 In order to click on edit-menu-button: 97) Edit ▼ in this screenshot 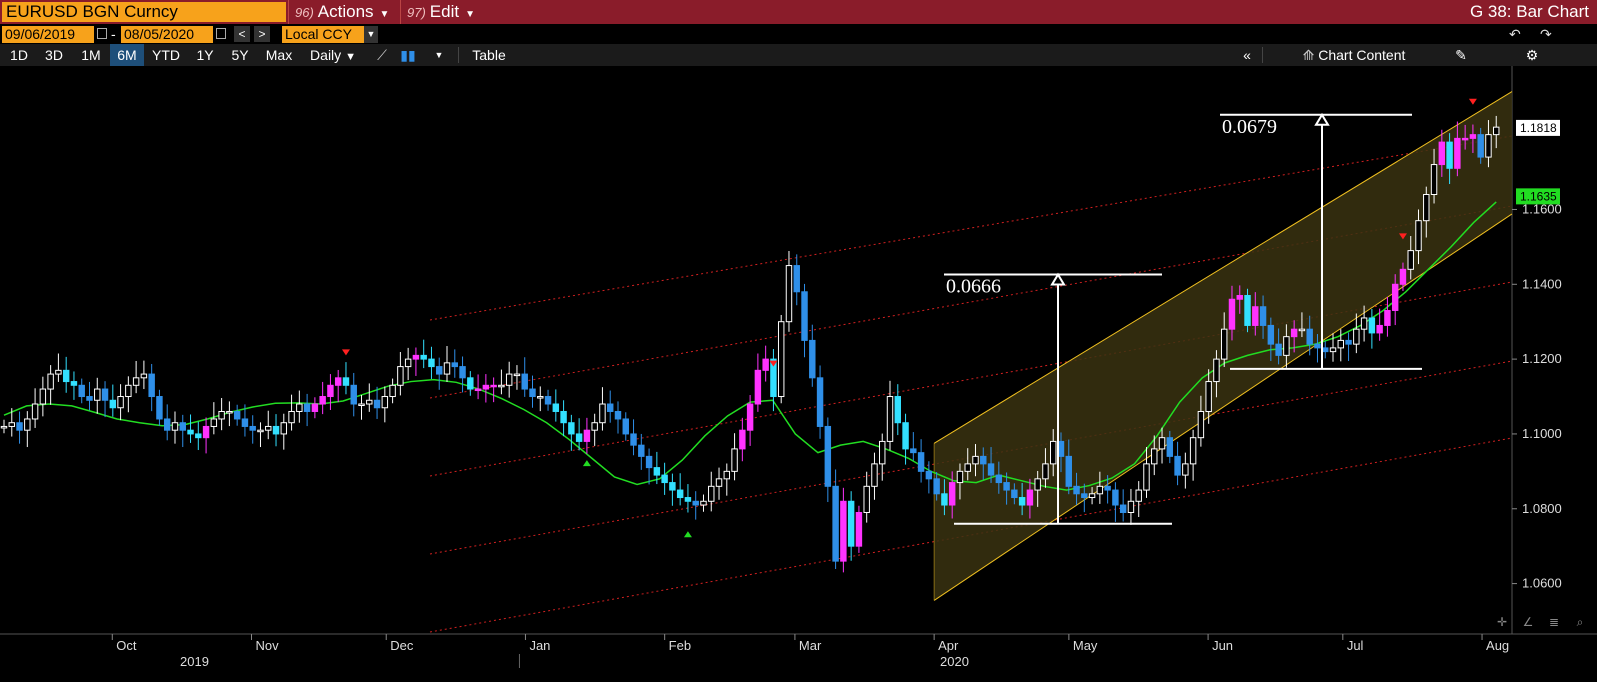, I will do `click(457, 12)`.